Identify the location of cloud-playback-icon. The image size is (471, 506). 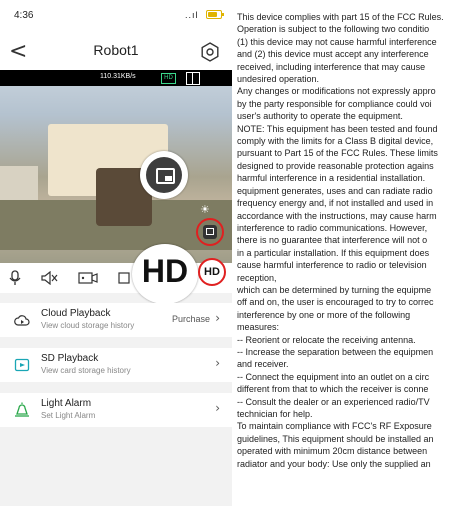
(22, 320).